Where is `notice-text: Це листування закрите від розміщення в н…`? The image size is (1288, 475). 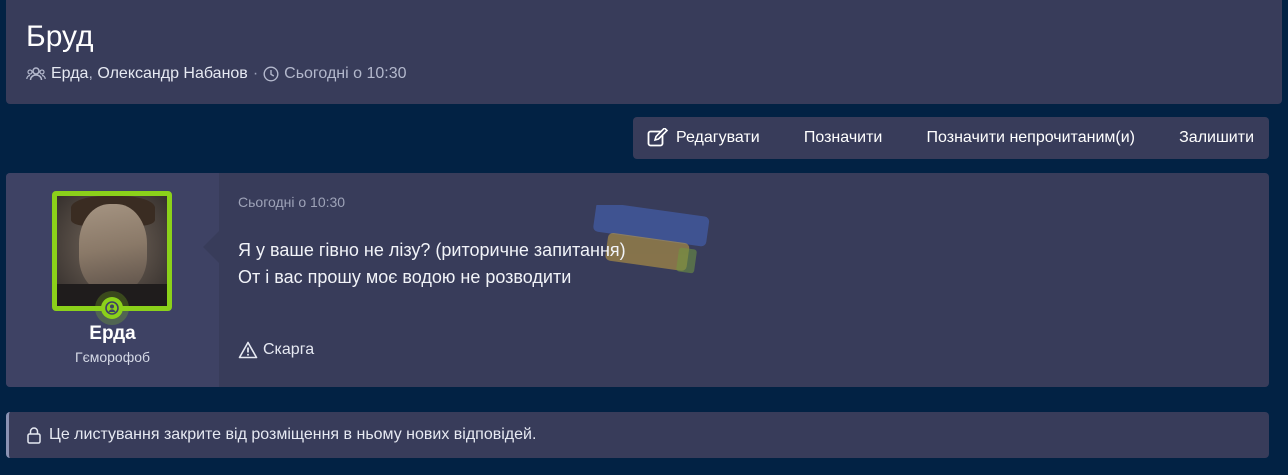
notice-text: Це листування закрите від розміщення в н… is located at coordinates (293, 434).